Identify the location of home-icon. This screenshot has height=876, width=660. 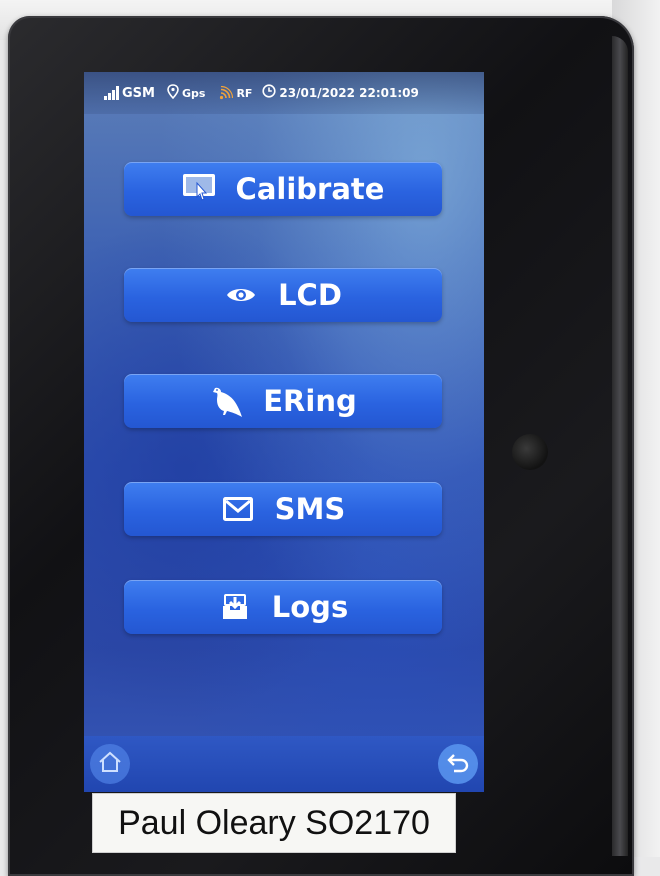
(110, 764).